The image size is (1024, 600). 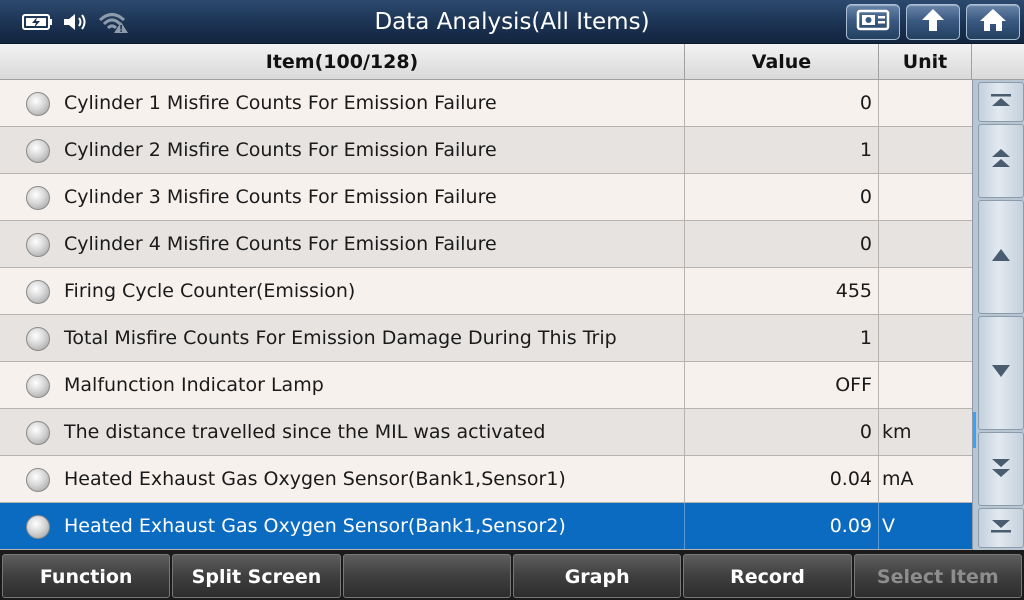 I want to click on item-name: Firing Cycle Counter(Emission), so click(x=210, y=291).